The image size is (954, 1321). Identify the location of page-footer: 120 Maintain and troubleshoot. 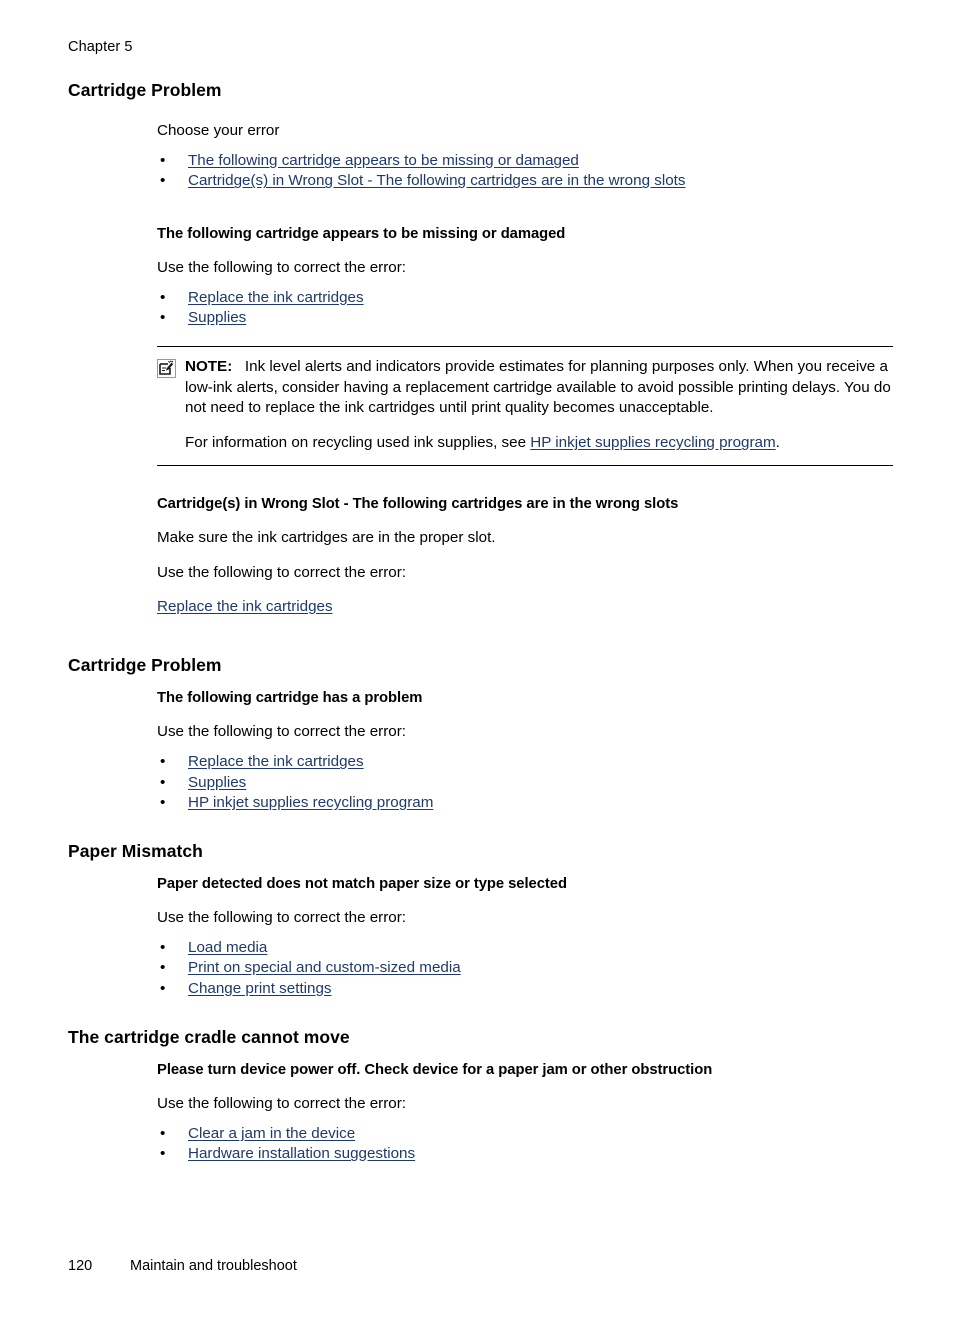
(182, 1266).